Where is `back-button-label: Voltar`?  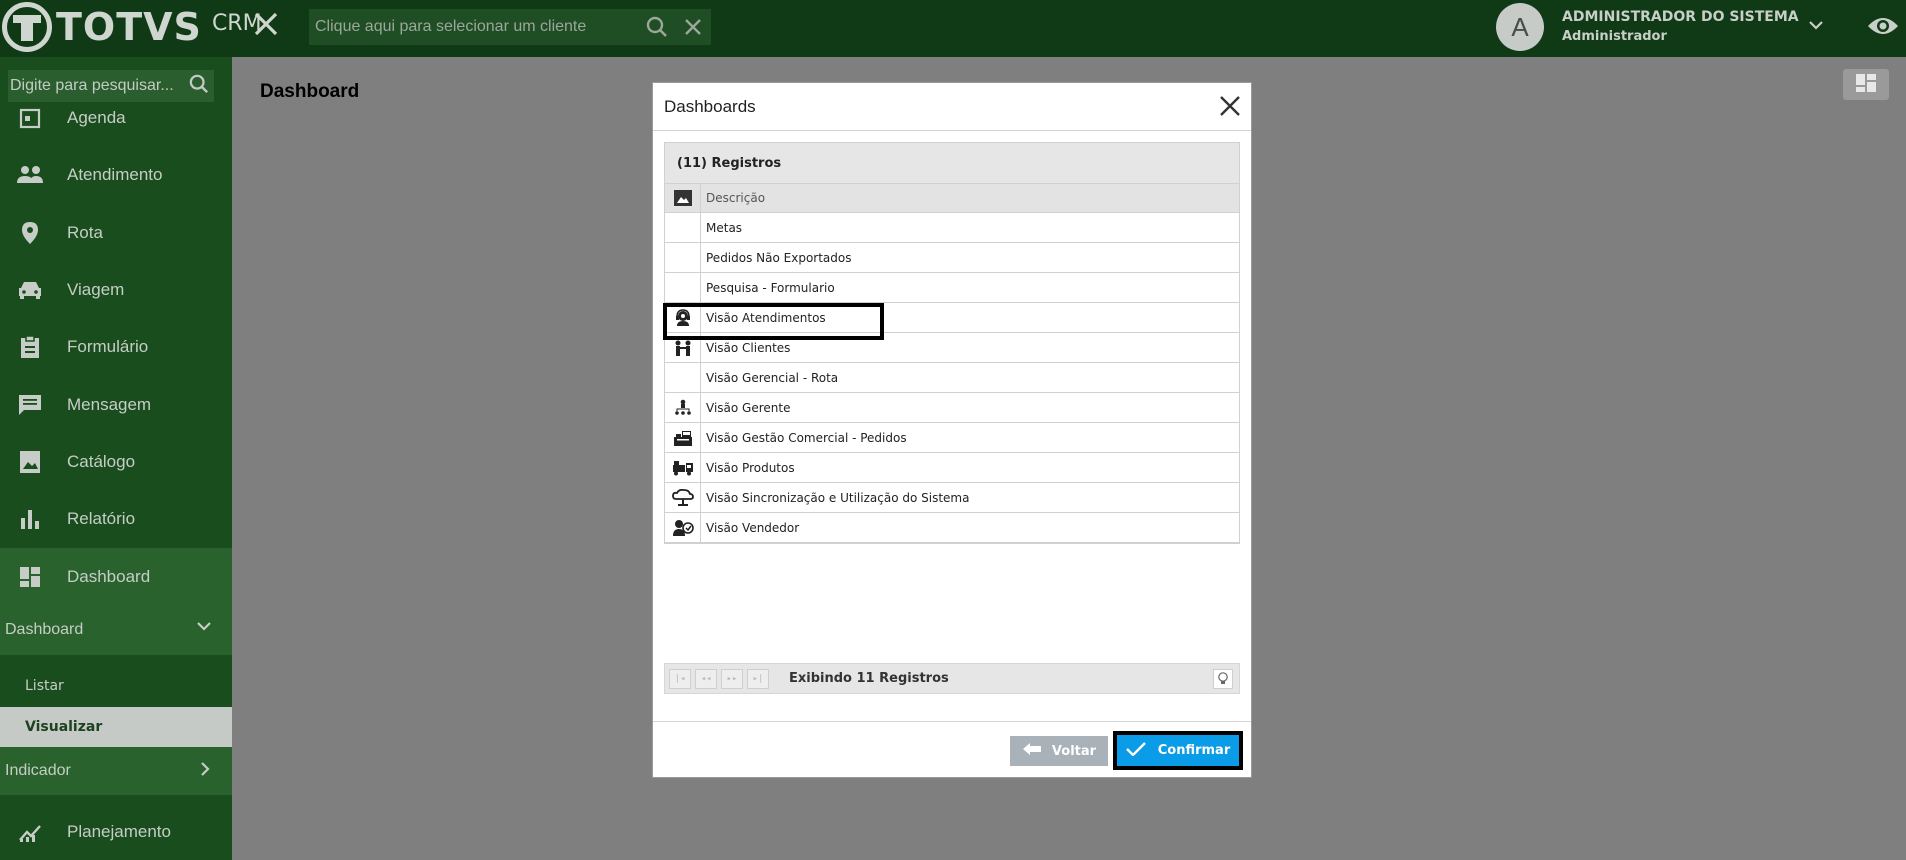
back-button-label: Voltar is located at coordinates (1074, 751).